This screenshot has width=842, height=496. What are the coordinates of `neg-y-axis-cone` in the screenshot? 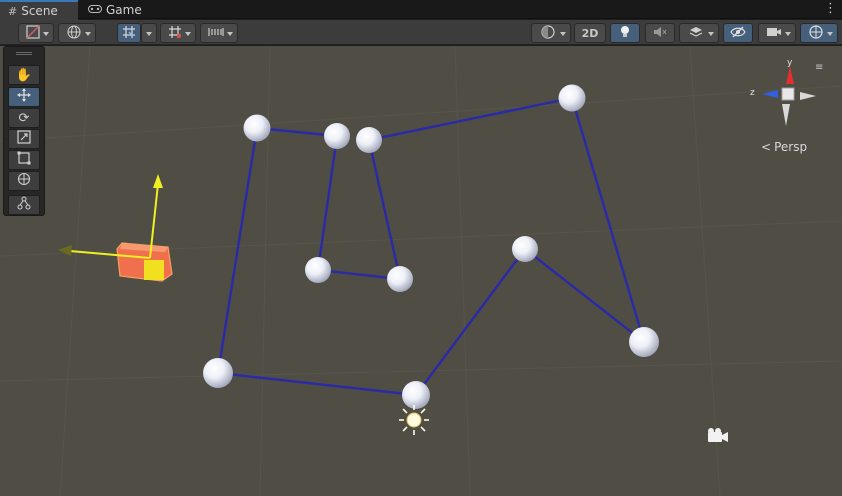 It's located at (786, 115).